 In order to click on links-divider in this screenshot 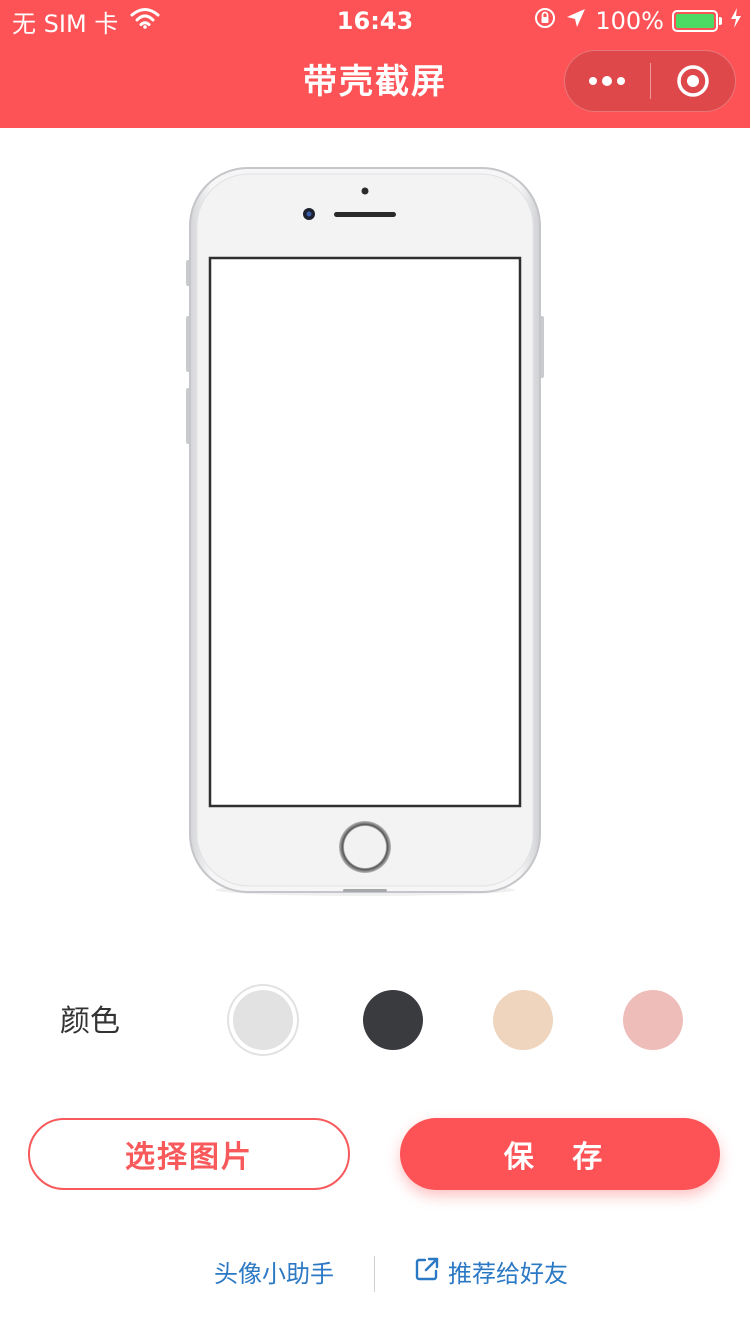, I will do `click(374, 1274)`.